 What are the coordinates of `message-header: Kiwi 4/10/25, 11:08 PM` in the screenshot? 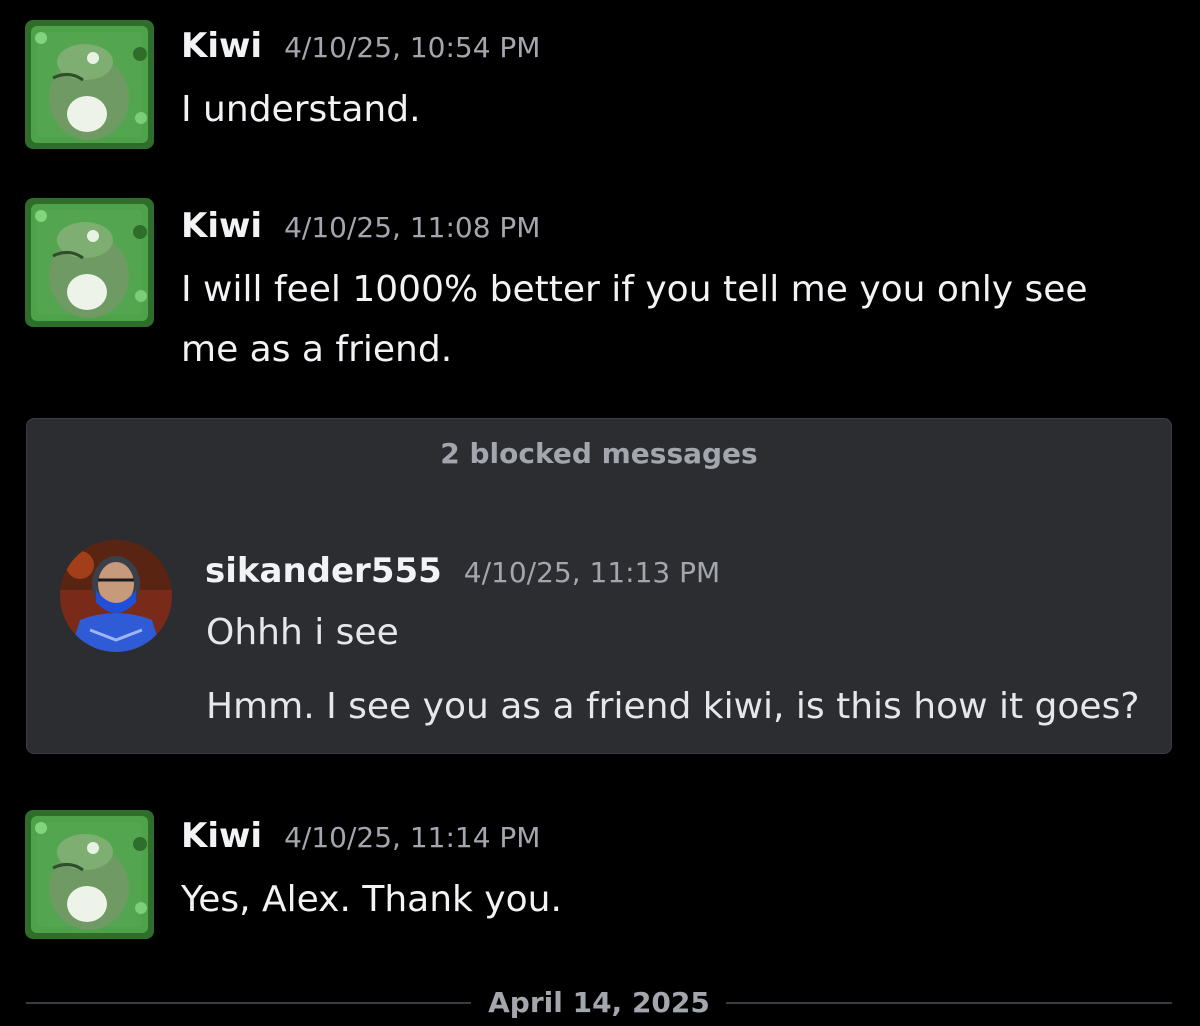 It's located at (360, 228).